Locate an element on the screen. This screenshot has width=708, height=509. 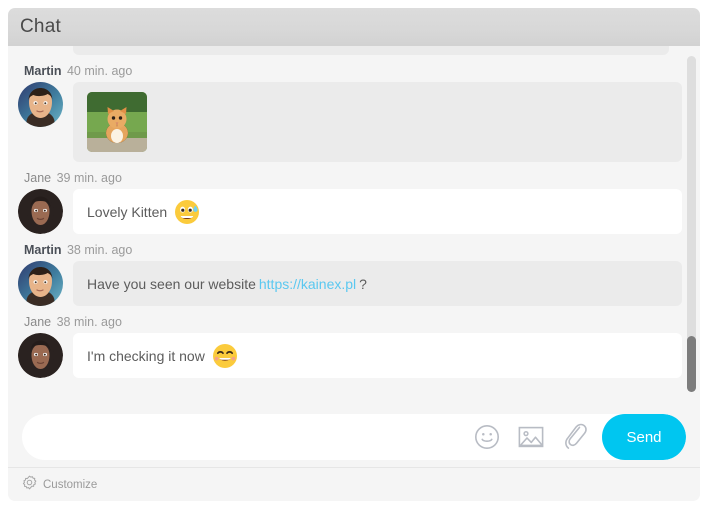
scrolled-off-message is located at coordinates (371, 50).